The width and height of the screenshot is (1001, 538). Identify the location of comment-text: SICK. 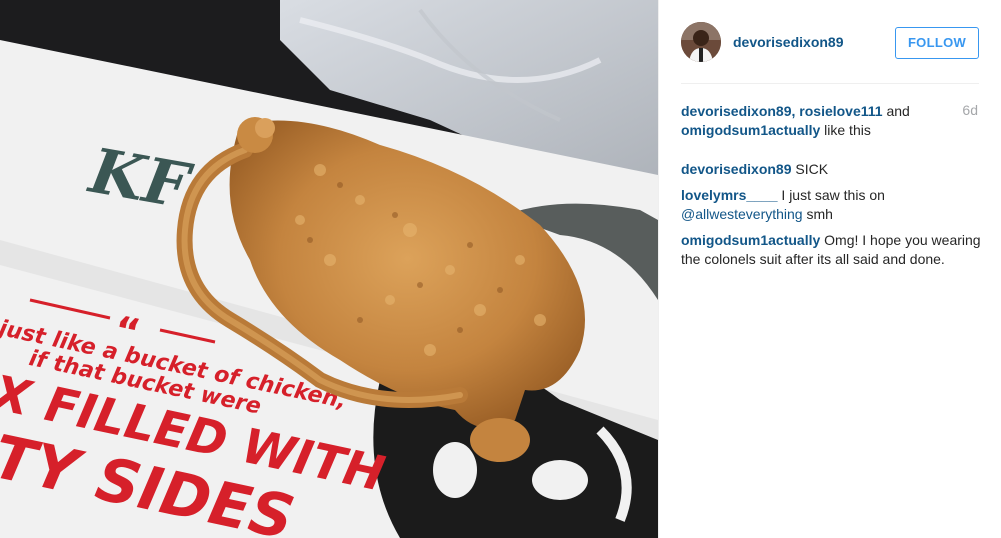
(812, 169).